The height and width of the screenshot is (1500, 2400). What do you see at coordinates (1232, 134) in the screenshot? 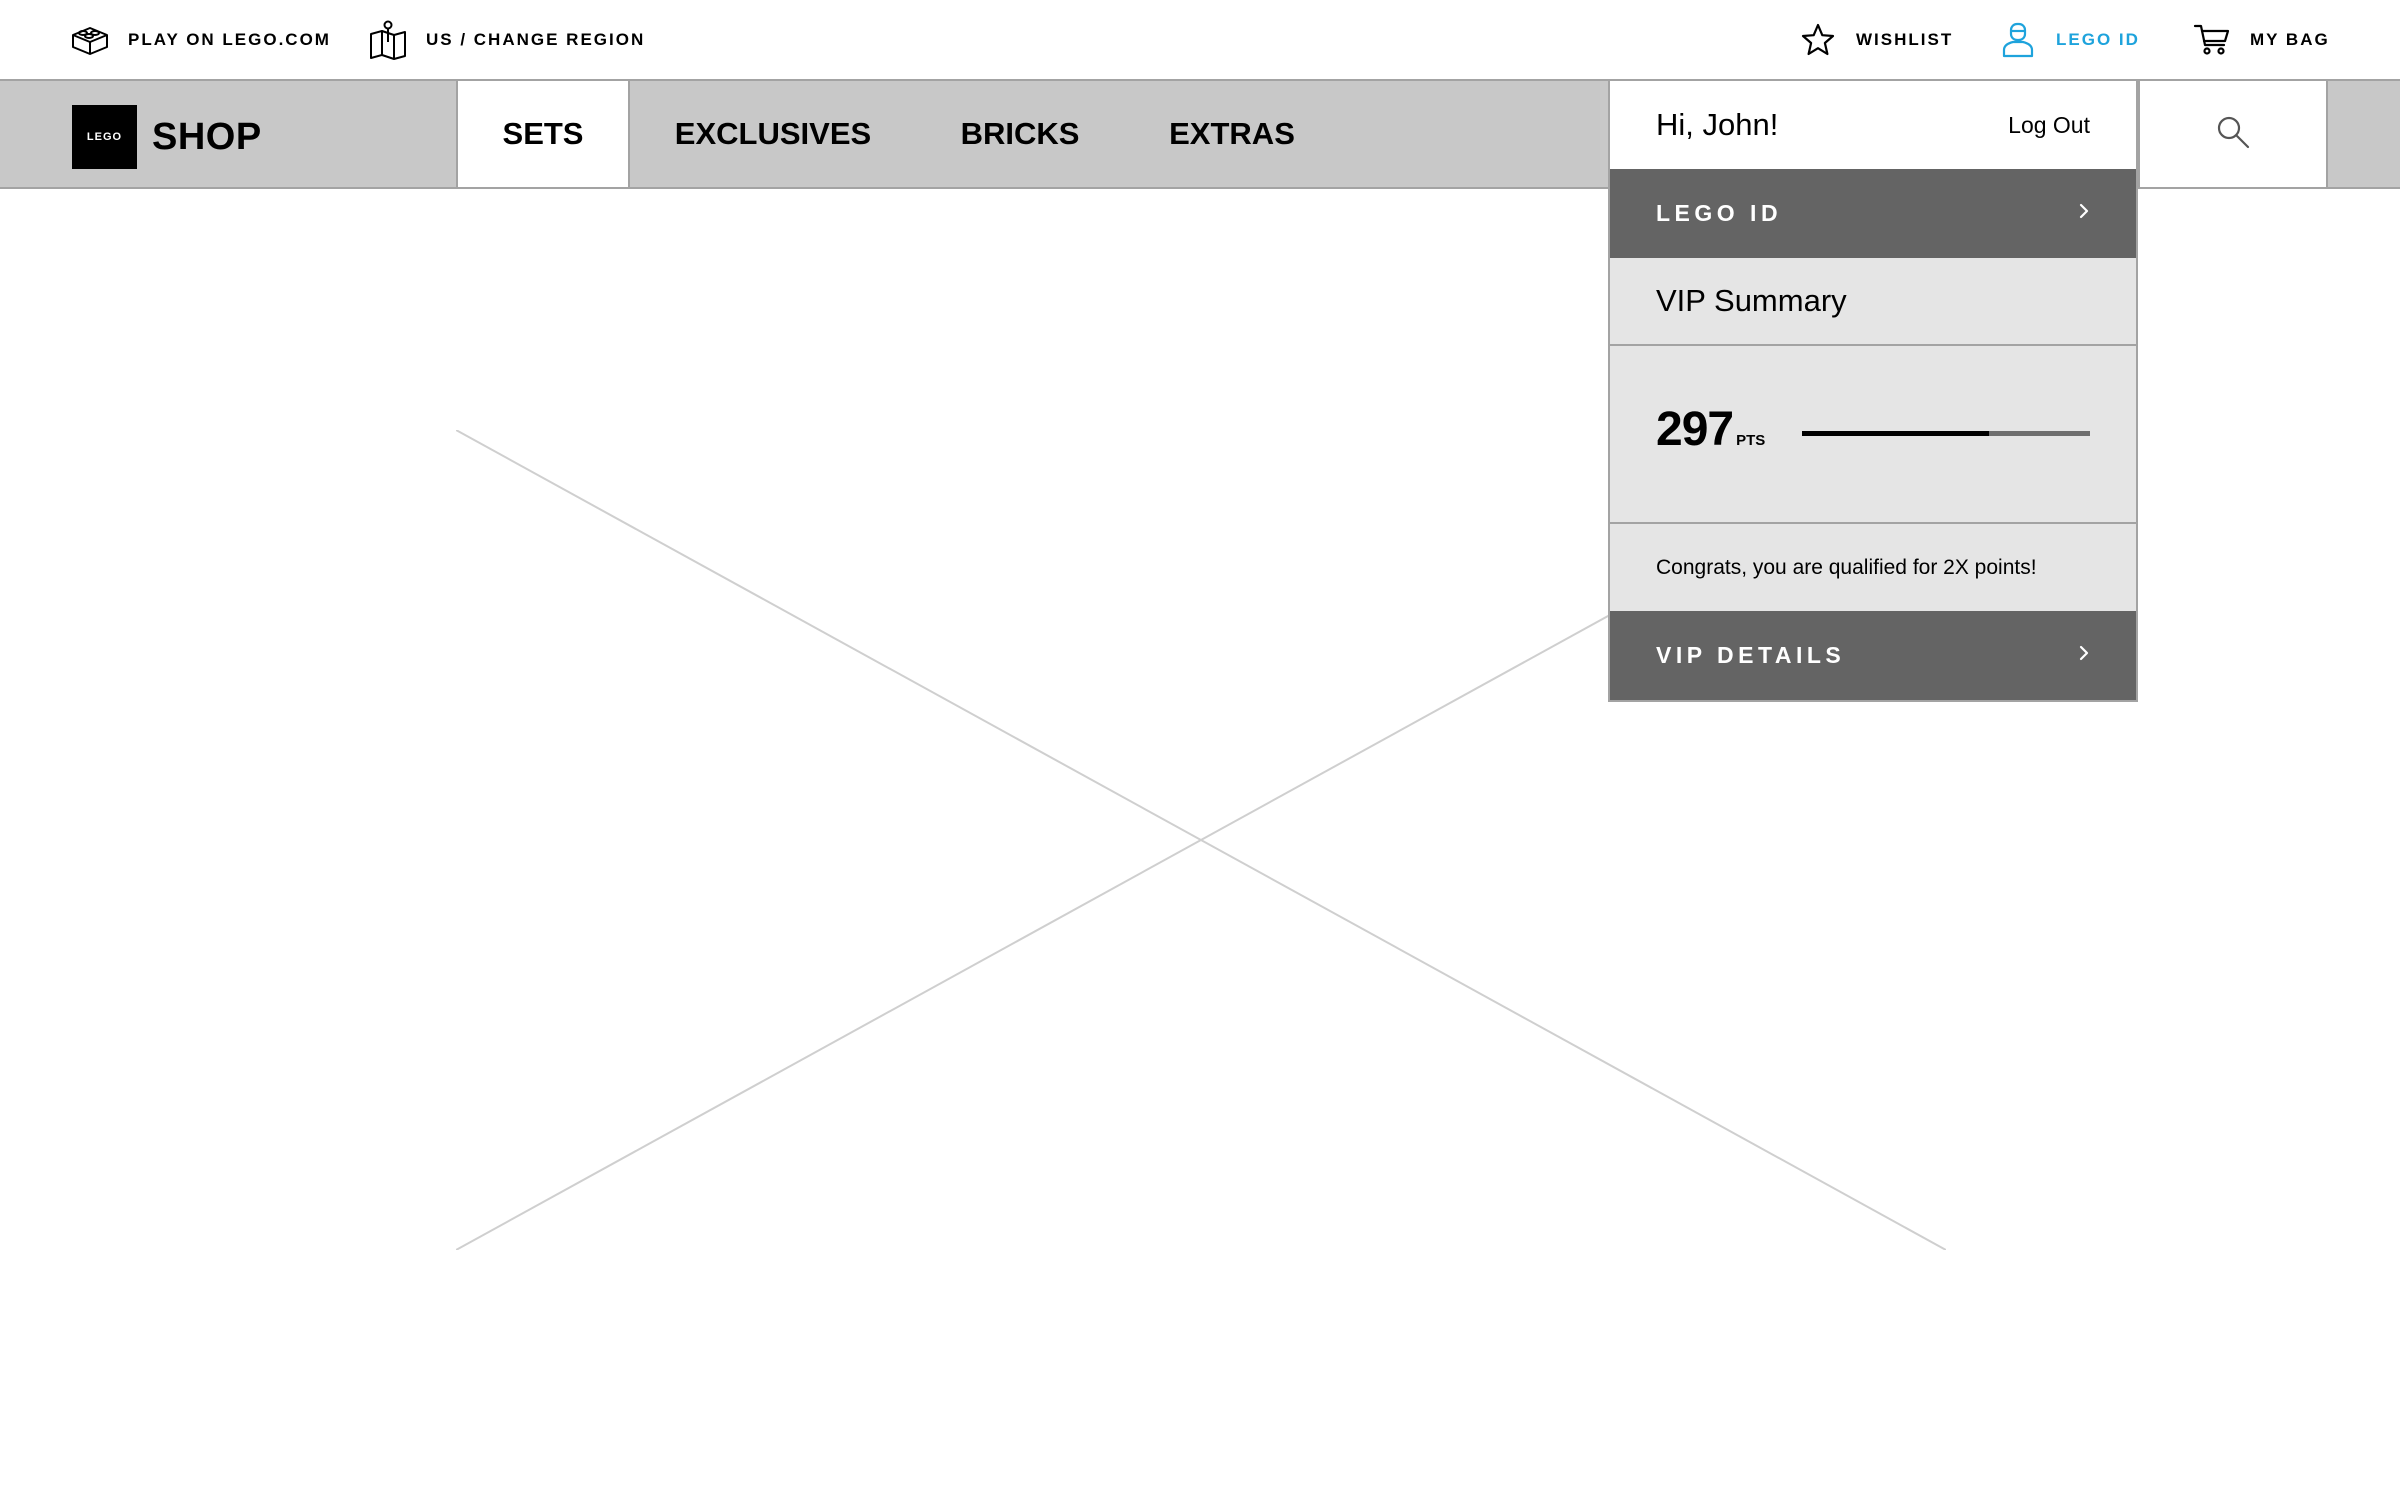
I see `tab-extras: EXTRAS` at bounding box center [1232, 134].